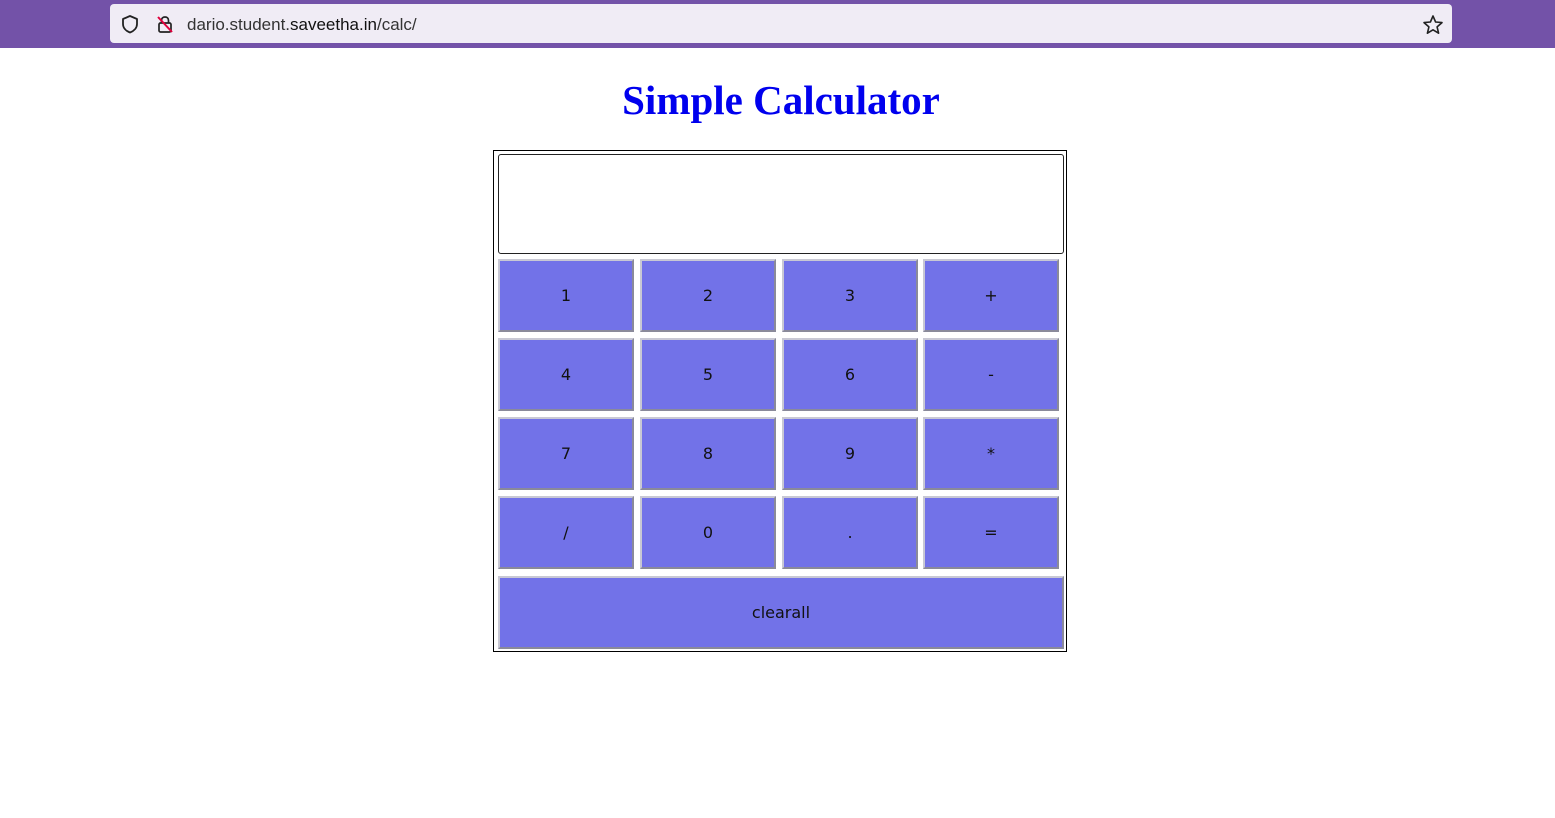 The width and height of the screenshot is (1555, 818). What do you see at coordinates (708, 532) in the screenshot?
I see `key-0: 0` at bounding box center [708, 532].